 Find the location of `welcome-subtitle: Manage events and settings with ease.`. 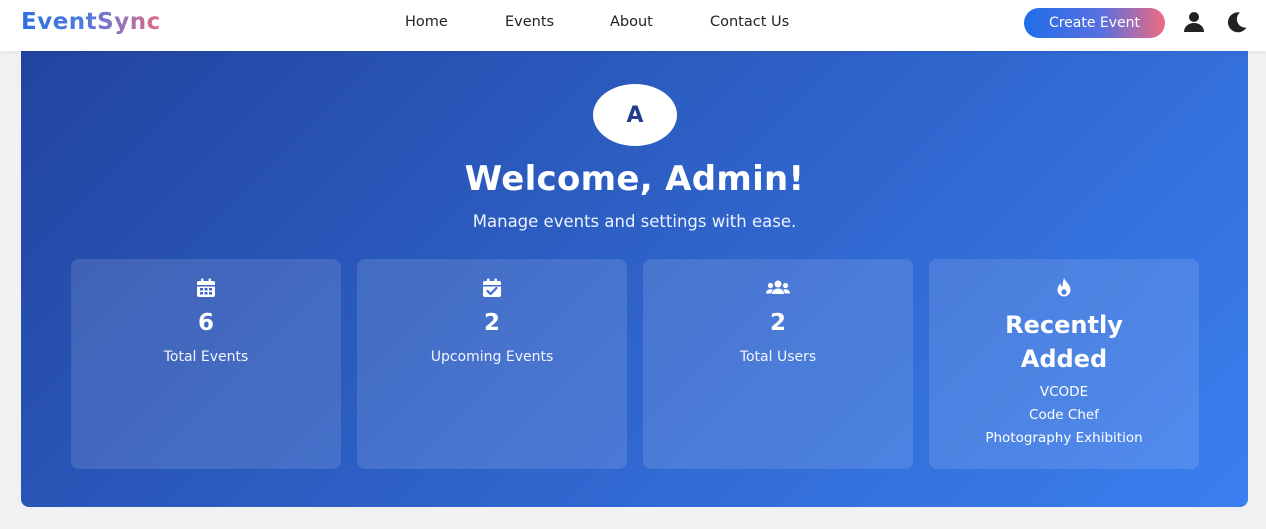

welcome-subtitle: Manage events and settings with ease. is located at coordinates (634, 221).